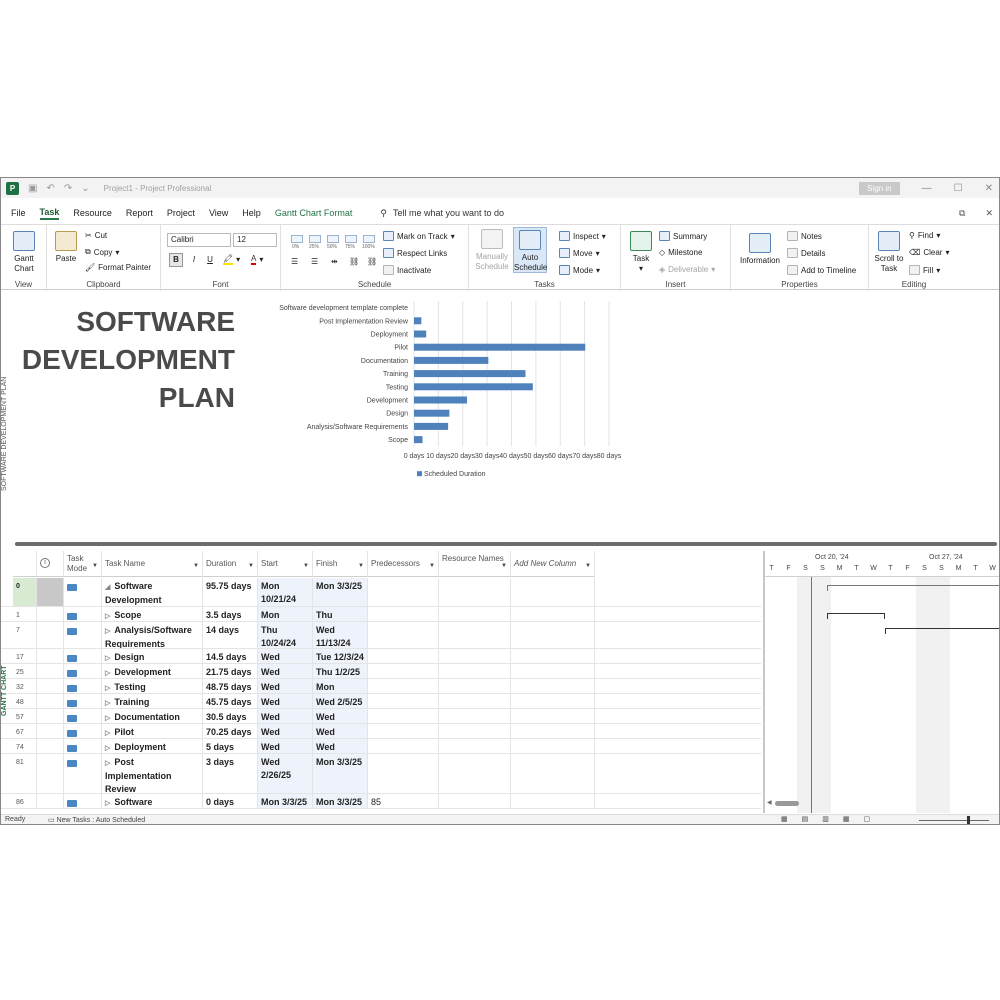  I want to click on indicators-header: i, so click(50, 564).